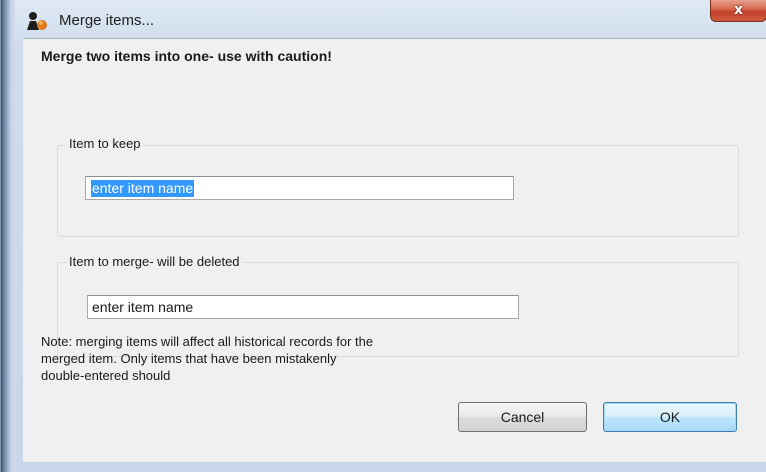 The image size is (766, 472). Describe the element at coordinates (303, 307) in the screenshot. I see `item-to-merge-input` at that location.